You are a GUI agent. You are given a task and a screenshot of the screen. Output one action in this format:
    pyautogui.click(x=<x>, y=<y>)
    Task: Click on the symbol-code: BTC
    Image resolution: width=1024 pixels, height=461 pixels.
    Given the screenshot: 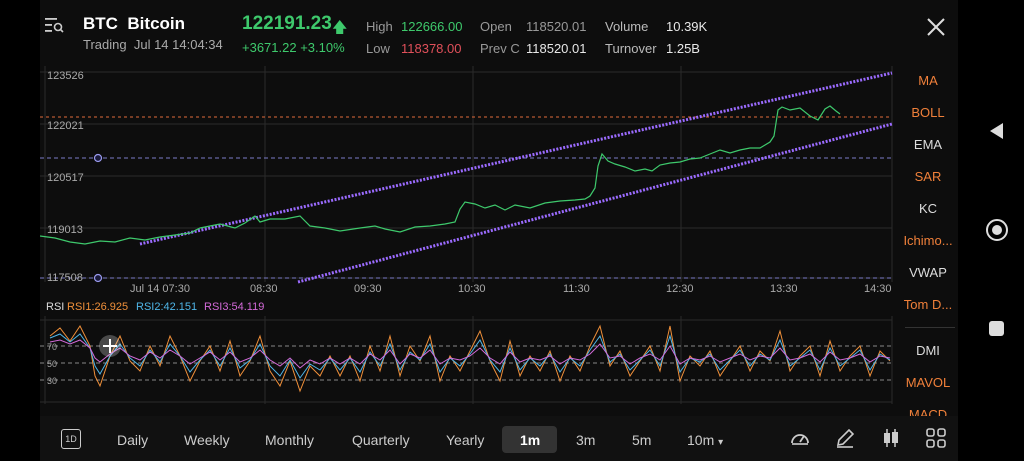 What is the action you would take?
    pyautogui.click(x=100, y=23)
    